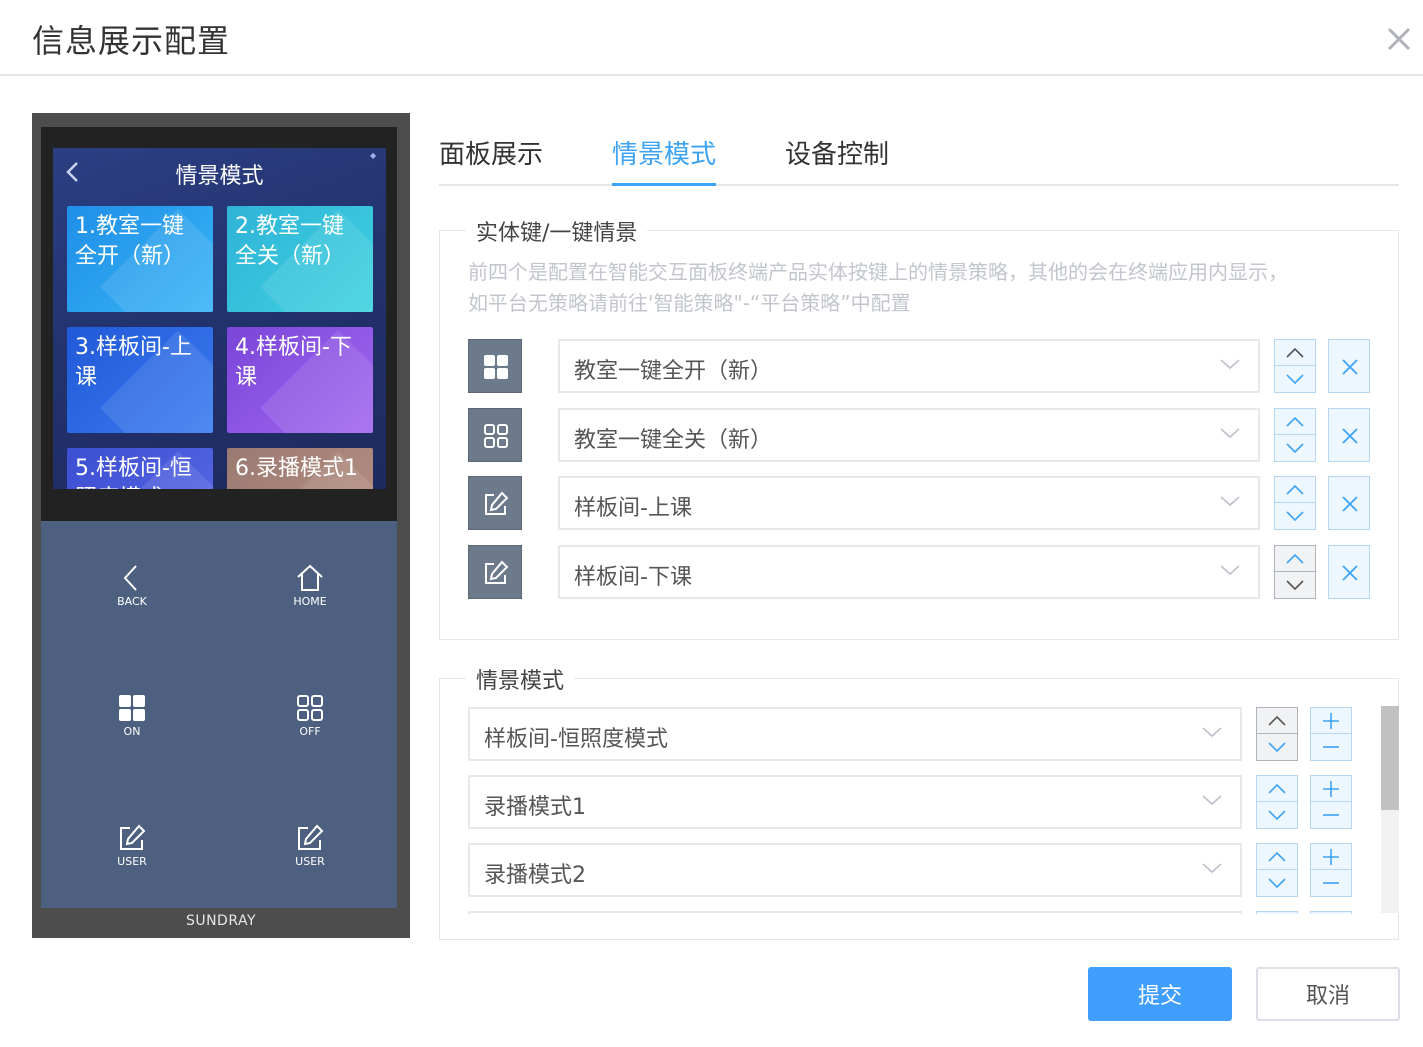  What do you see at coordinates (1160, 994) in the screenshot?
I see `submit-button: 提交` at bounding box center [1160, 994].